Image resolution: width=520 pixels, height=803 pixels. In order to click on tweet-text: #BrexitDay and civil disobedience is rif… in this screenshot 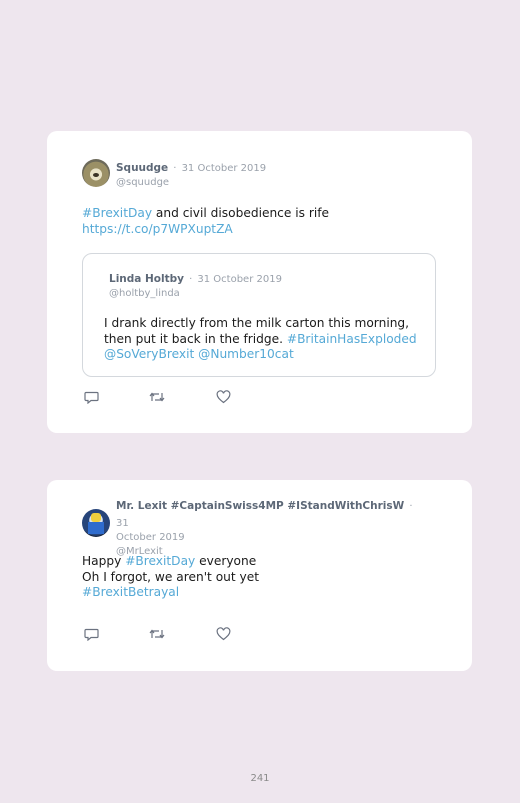, I will do `click(205, 221)`.